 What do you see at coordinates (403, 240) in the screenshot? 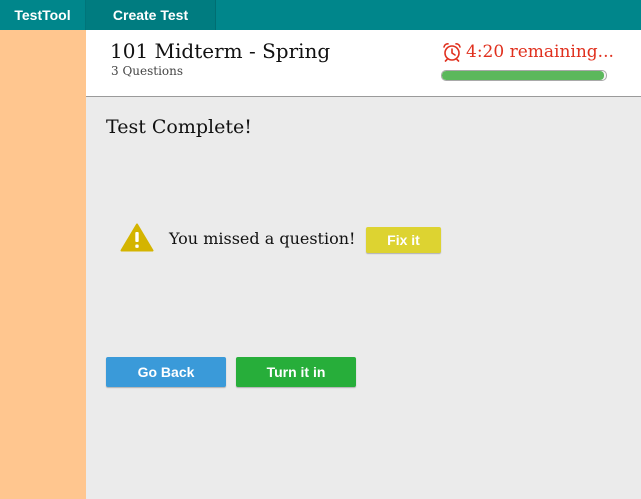
I see `fix-it-button: Fix it` at bounding box center [403, 240].